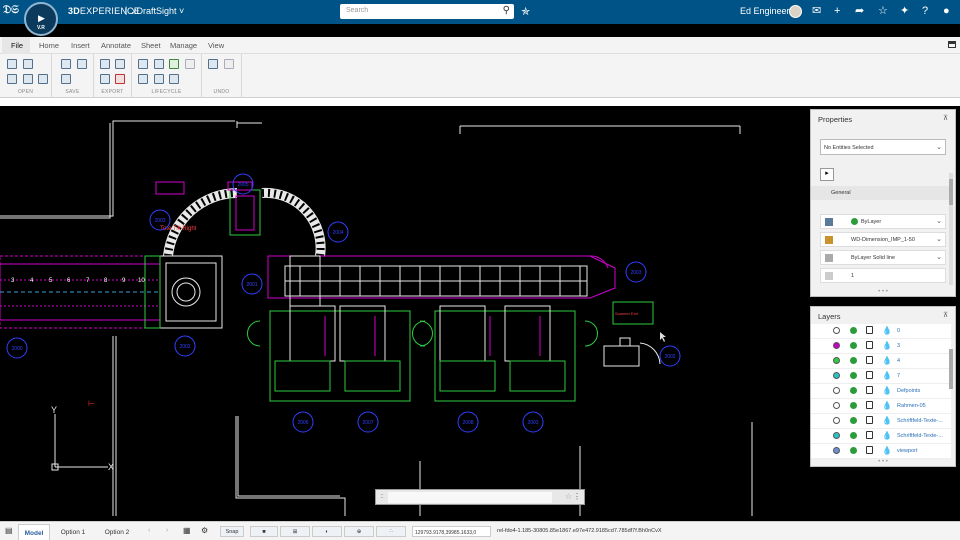 Image resolution: width=960 pixels, height=540 pixels. What do you see at coordinates (951, 192) in the screenshot?
I see `scroll-thumb` at bounding box center [951, 192].